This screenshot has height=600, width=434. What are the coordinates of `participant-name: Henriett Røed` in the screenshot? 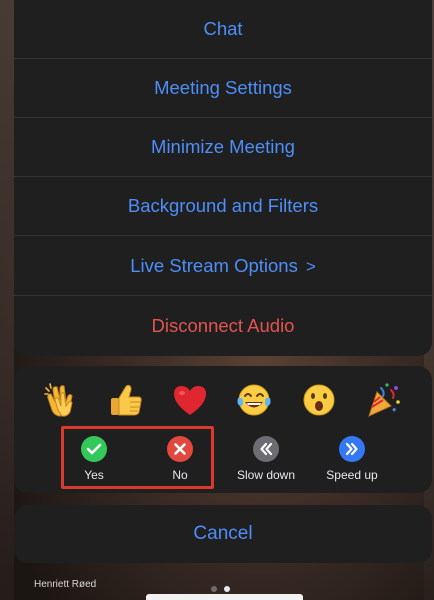 It's located at (65, 584).